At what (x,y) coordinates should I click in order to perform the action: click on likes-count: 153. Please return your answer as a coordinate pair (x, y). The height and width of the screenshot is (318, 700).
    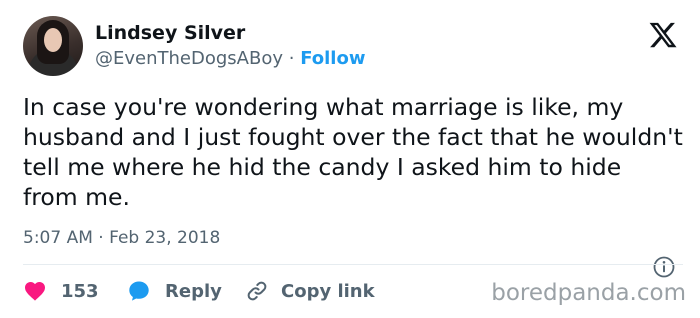
    Looking at the image, I should click on (80, 291).